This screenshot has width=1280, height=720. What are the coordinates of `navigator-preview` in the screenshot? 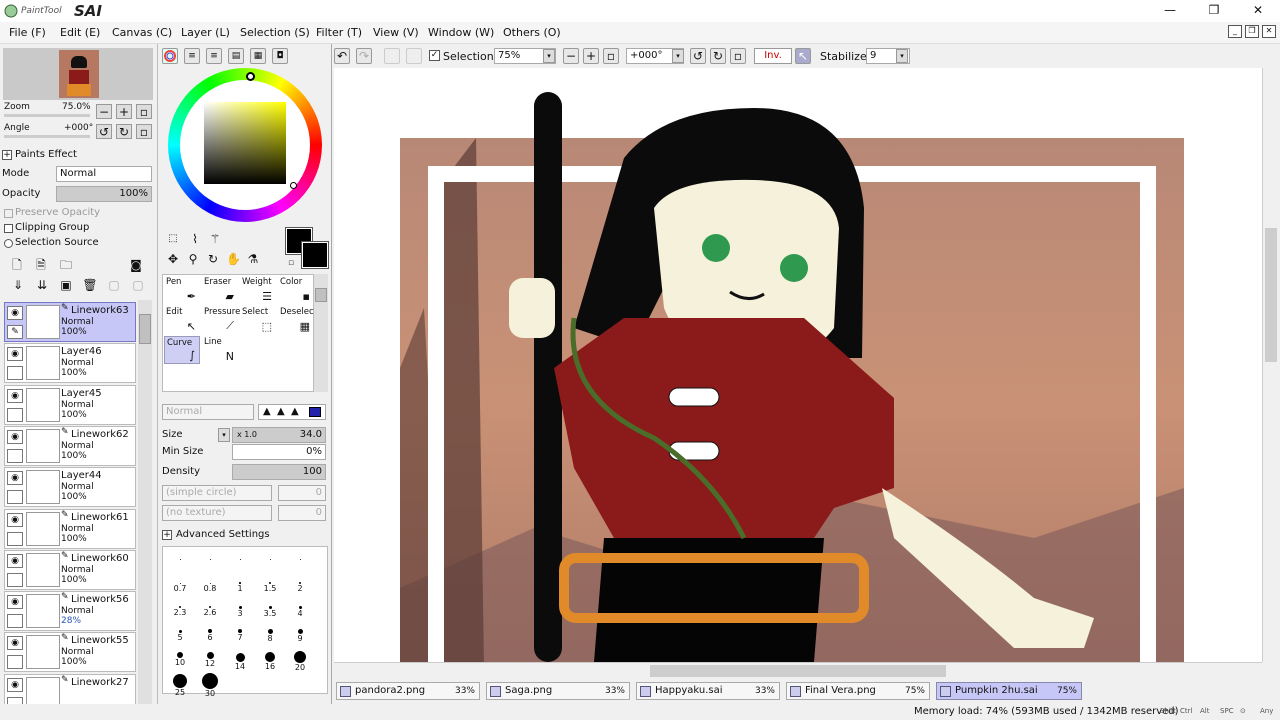 It's located at (78, 74).